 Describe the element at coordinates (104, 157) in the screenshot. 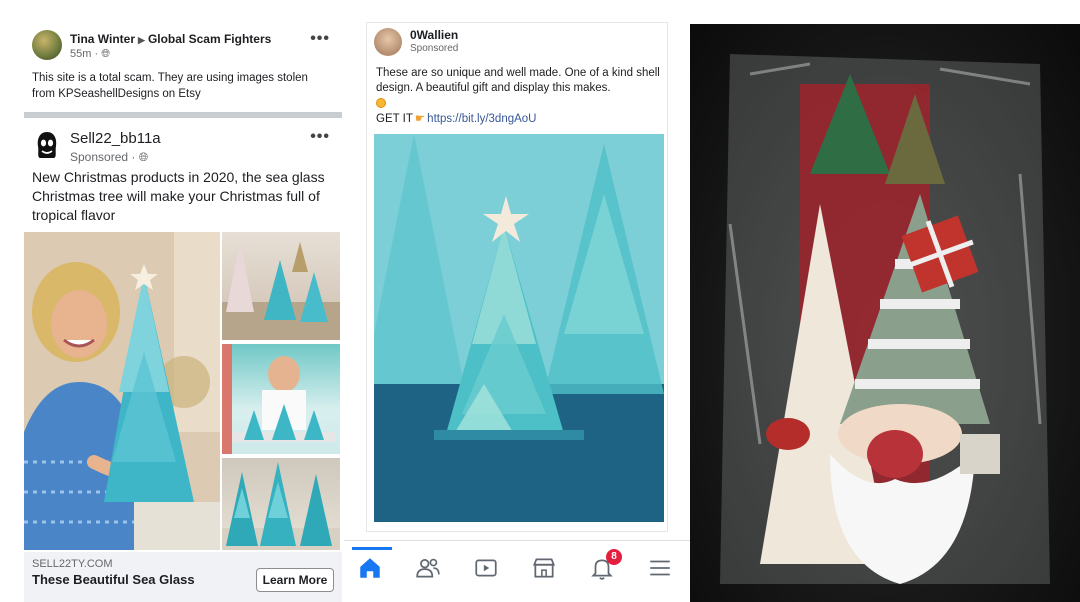

I see `sponsored-label: Sponsored ·` at that location.